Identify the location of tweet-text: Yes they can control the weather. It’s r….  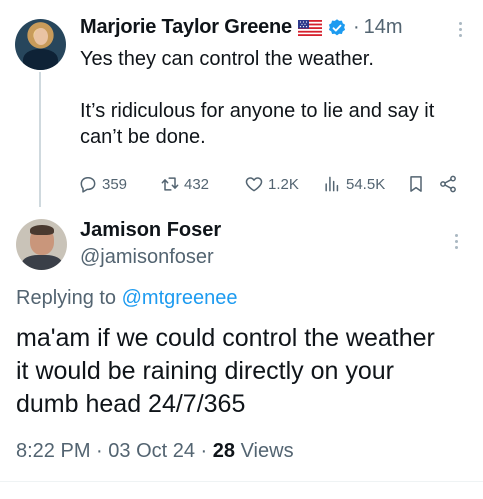
(257, 98).